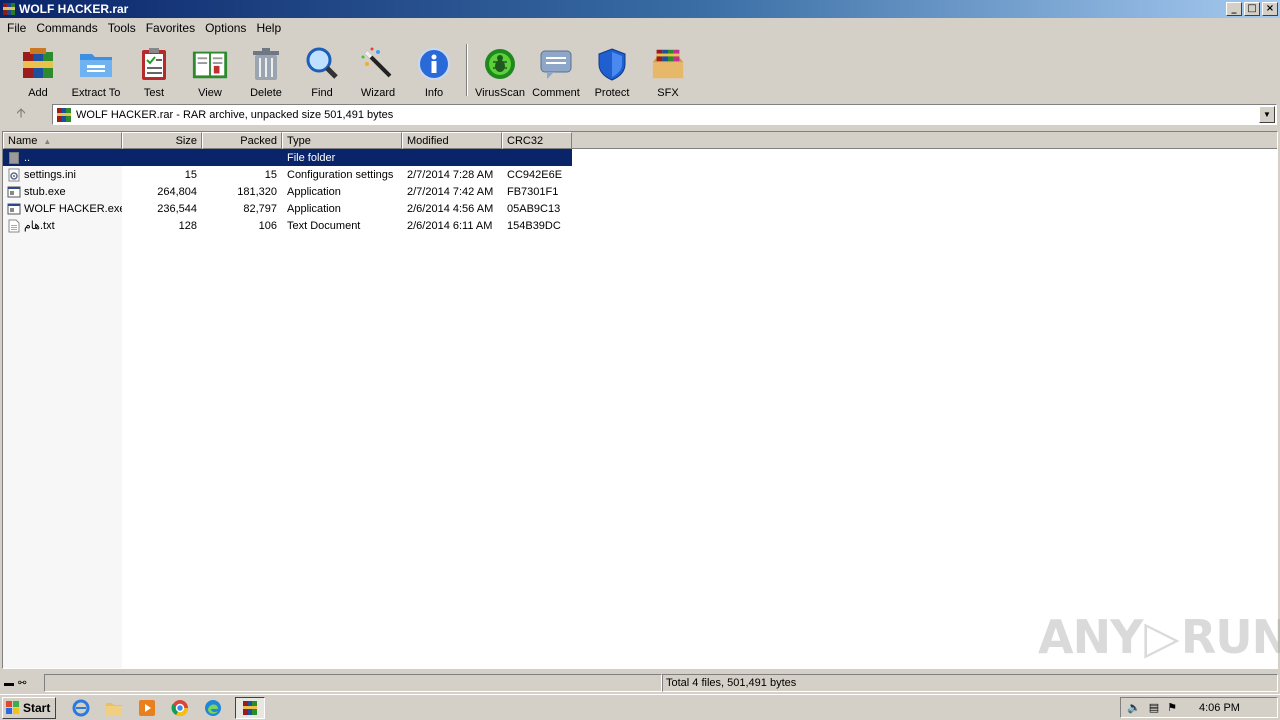  What do you see at coordinates (535, 174) in the screenshot?
I see `file-crc: CC942E6E` at bounding box center [535, 174].